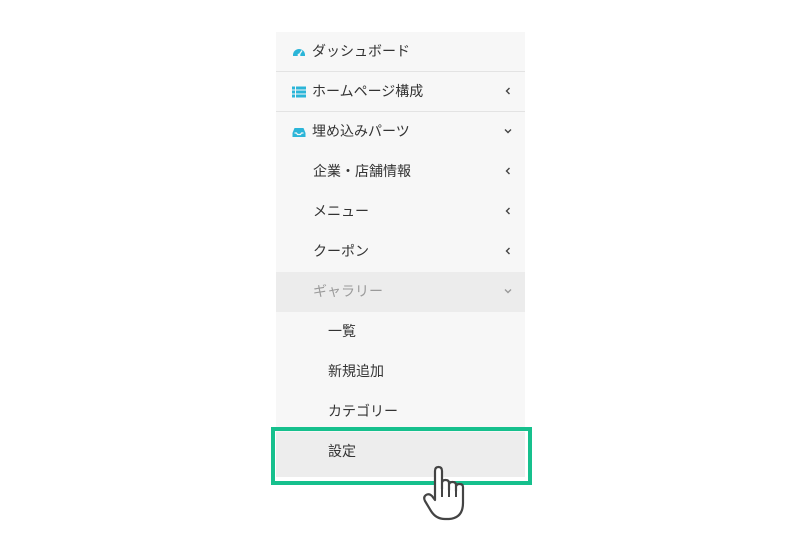  I want to click on sidebar-item-label: ダッシュボード, so click(361, 52).